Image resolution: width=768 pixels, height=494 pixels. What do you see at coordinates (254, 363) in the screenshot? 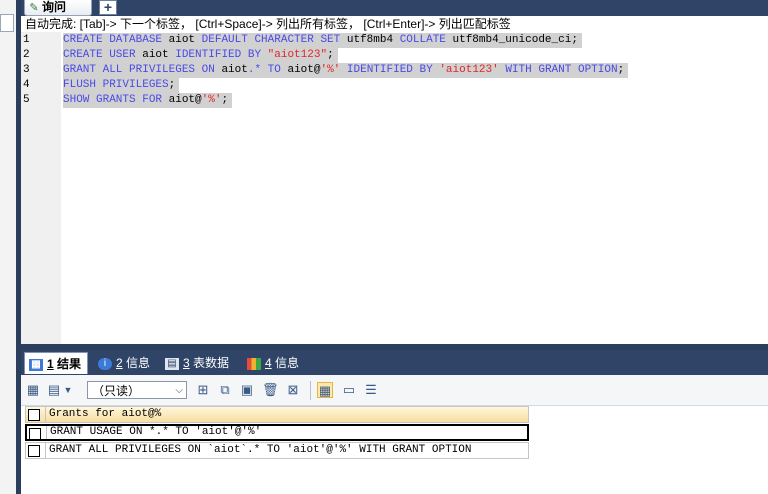
I see `chart-icon` at bounding box center [254, 363].